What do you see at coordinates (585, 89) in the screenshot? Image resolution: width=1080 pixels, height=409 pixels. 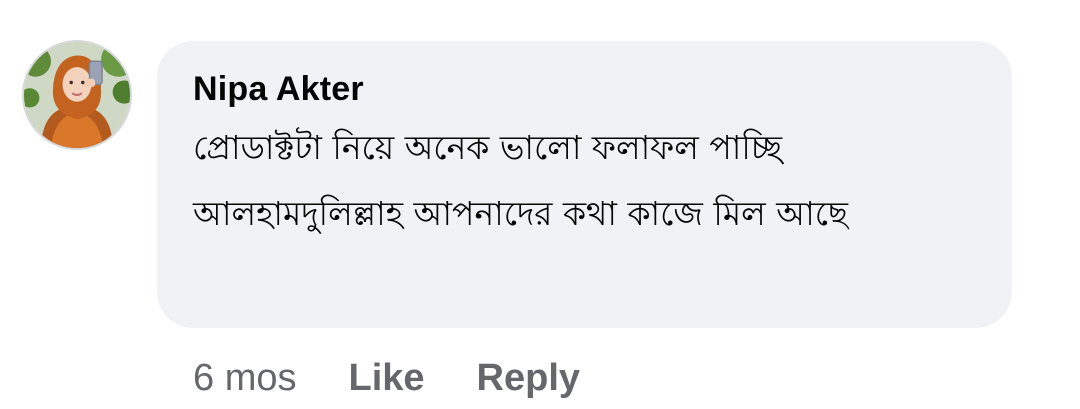 I see `comment-author: Nipa Akter` at bounding box center [585, 89].